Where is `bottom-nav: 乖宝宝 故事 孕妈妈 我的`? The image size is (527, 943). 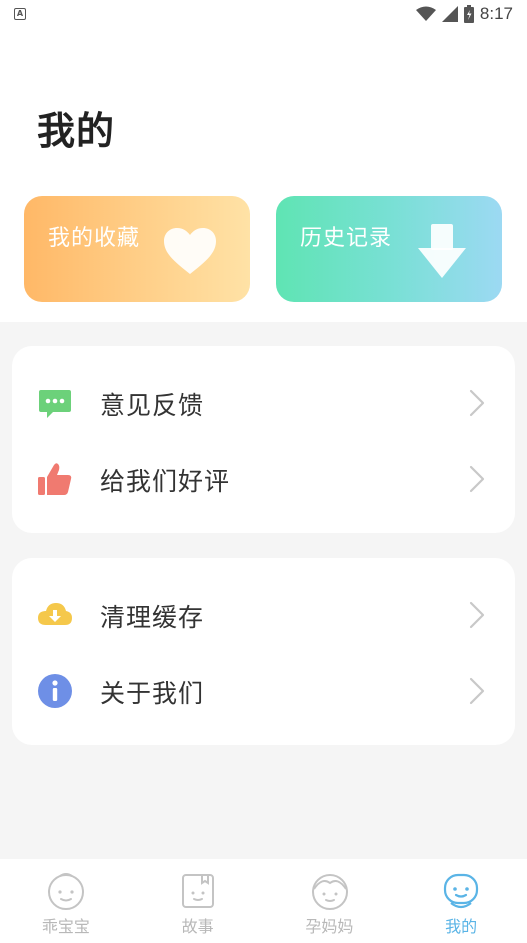
bottom-nav: 乖宝宝 故事 孕妈妈 我的 is located at coordinates (263, 901).